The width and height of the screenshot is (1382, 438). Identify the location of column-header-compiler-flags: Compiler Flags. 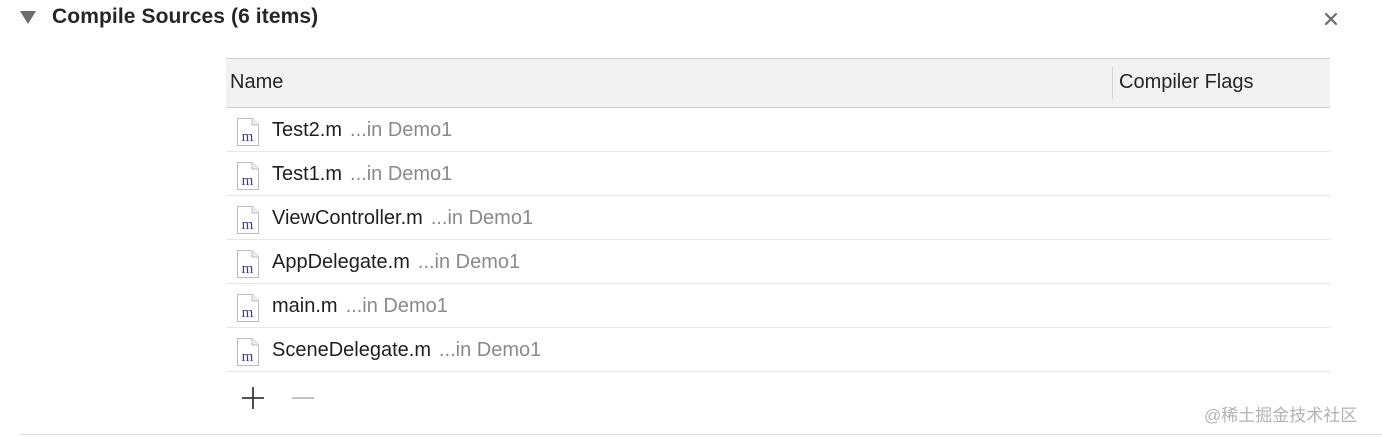
(1186, 82).